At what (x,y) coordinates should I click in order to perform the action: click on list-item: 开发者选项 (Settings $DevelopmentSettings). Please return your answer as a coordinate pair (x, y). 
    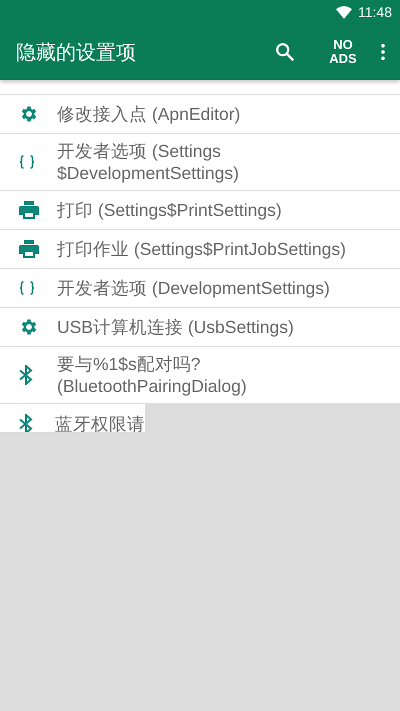
    Looking at the image, I should click on (200, 162).